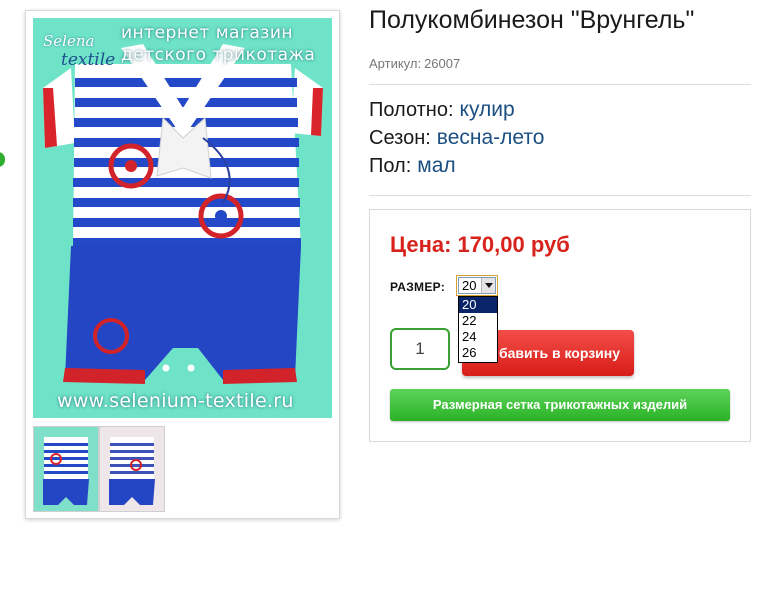  I want to click on attribute-label: Пол:, so click(390, 166).